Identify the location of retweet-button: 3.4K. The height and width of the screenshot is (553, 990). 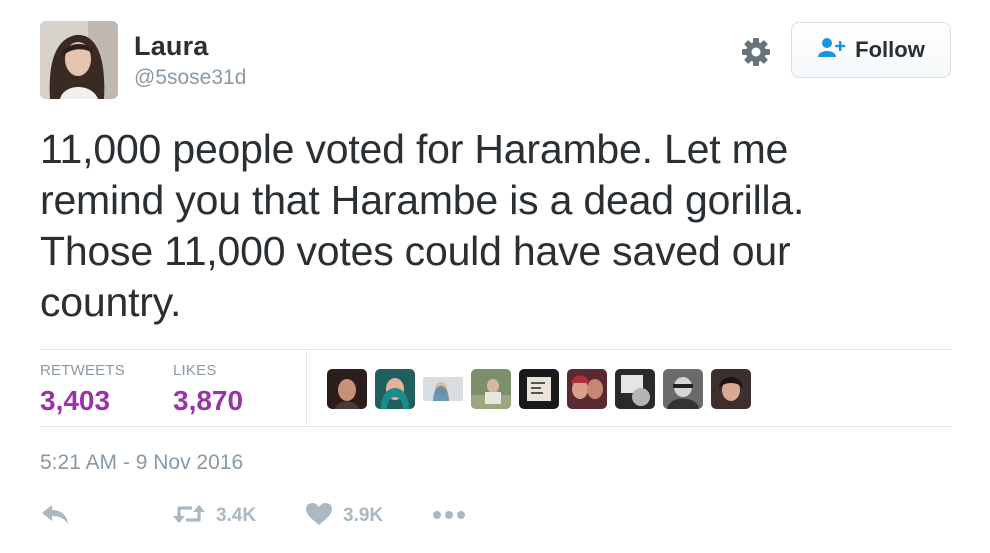
(214, 516).